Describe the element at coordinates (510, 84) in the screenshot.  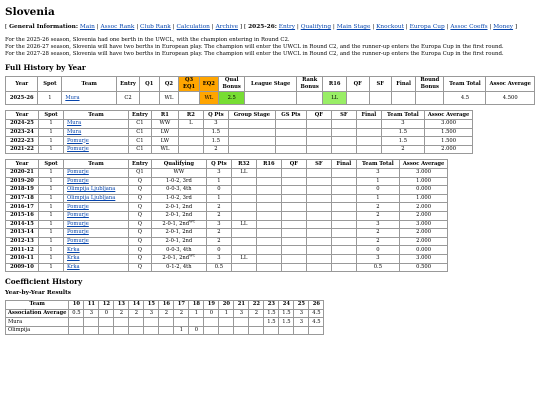
I see `col-header: Assoc Average` at that location.